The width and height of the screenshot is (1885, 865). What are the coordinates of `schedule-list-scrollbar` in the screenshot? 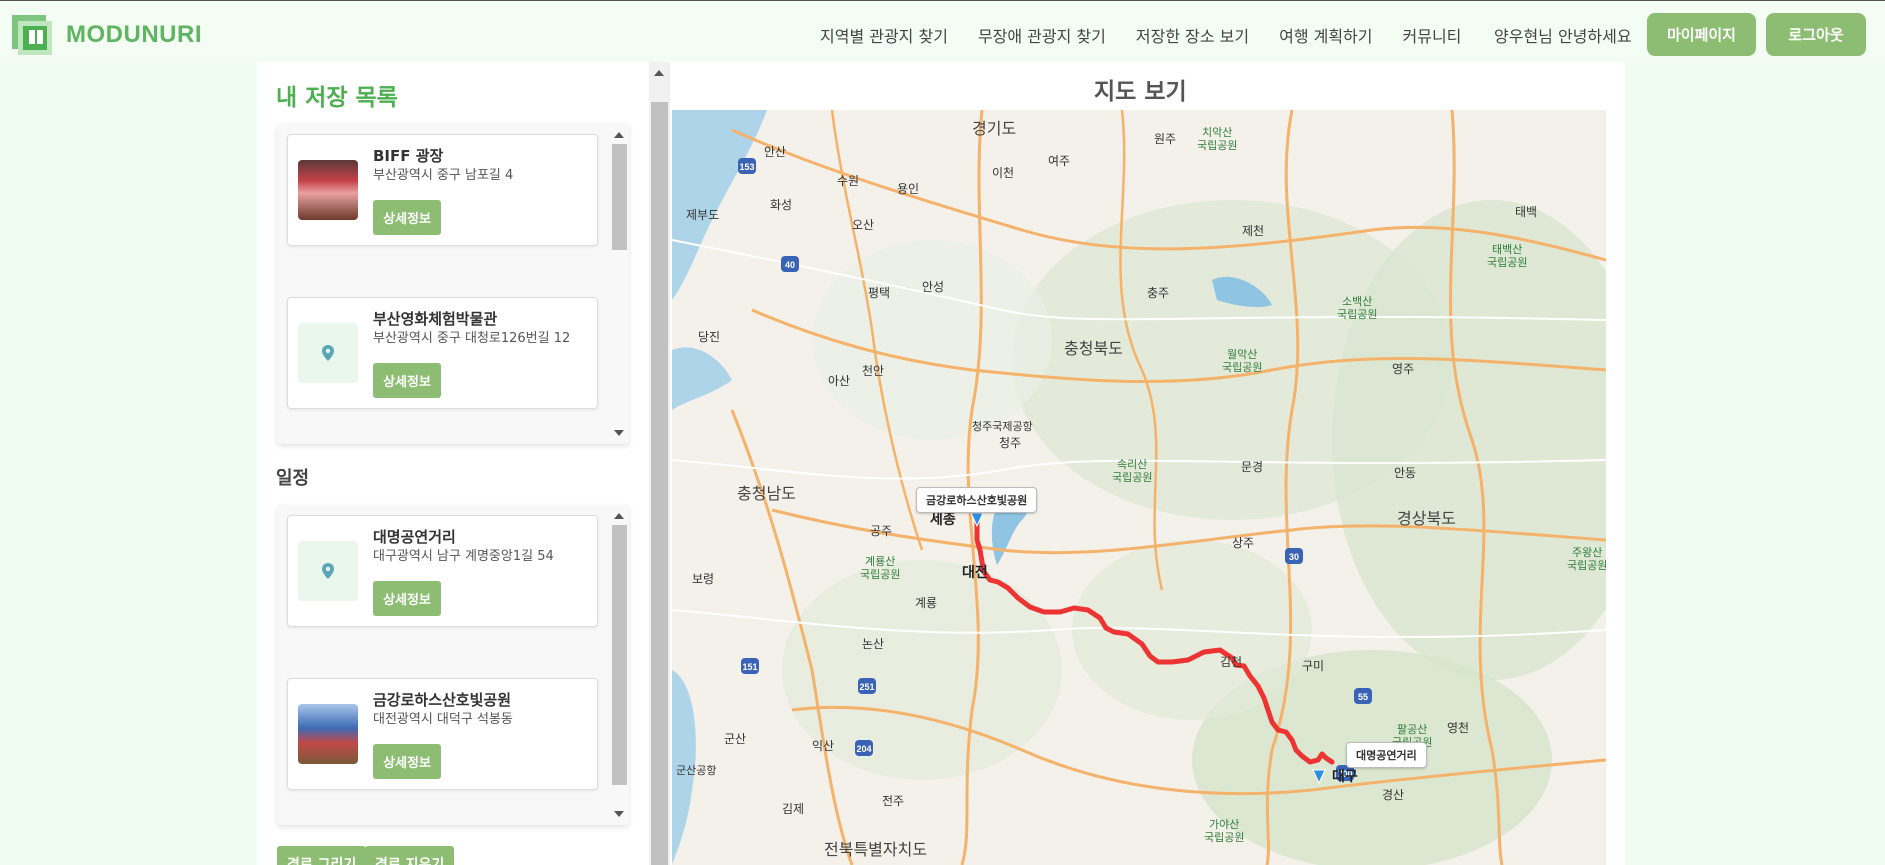 It's located at (619, 665).